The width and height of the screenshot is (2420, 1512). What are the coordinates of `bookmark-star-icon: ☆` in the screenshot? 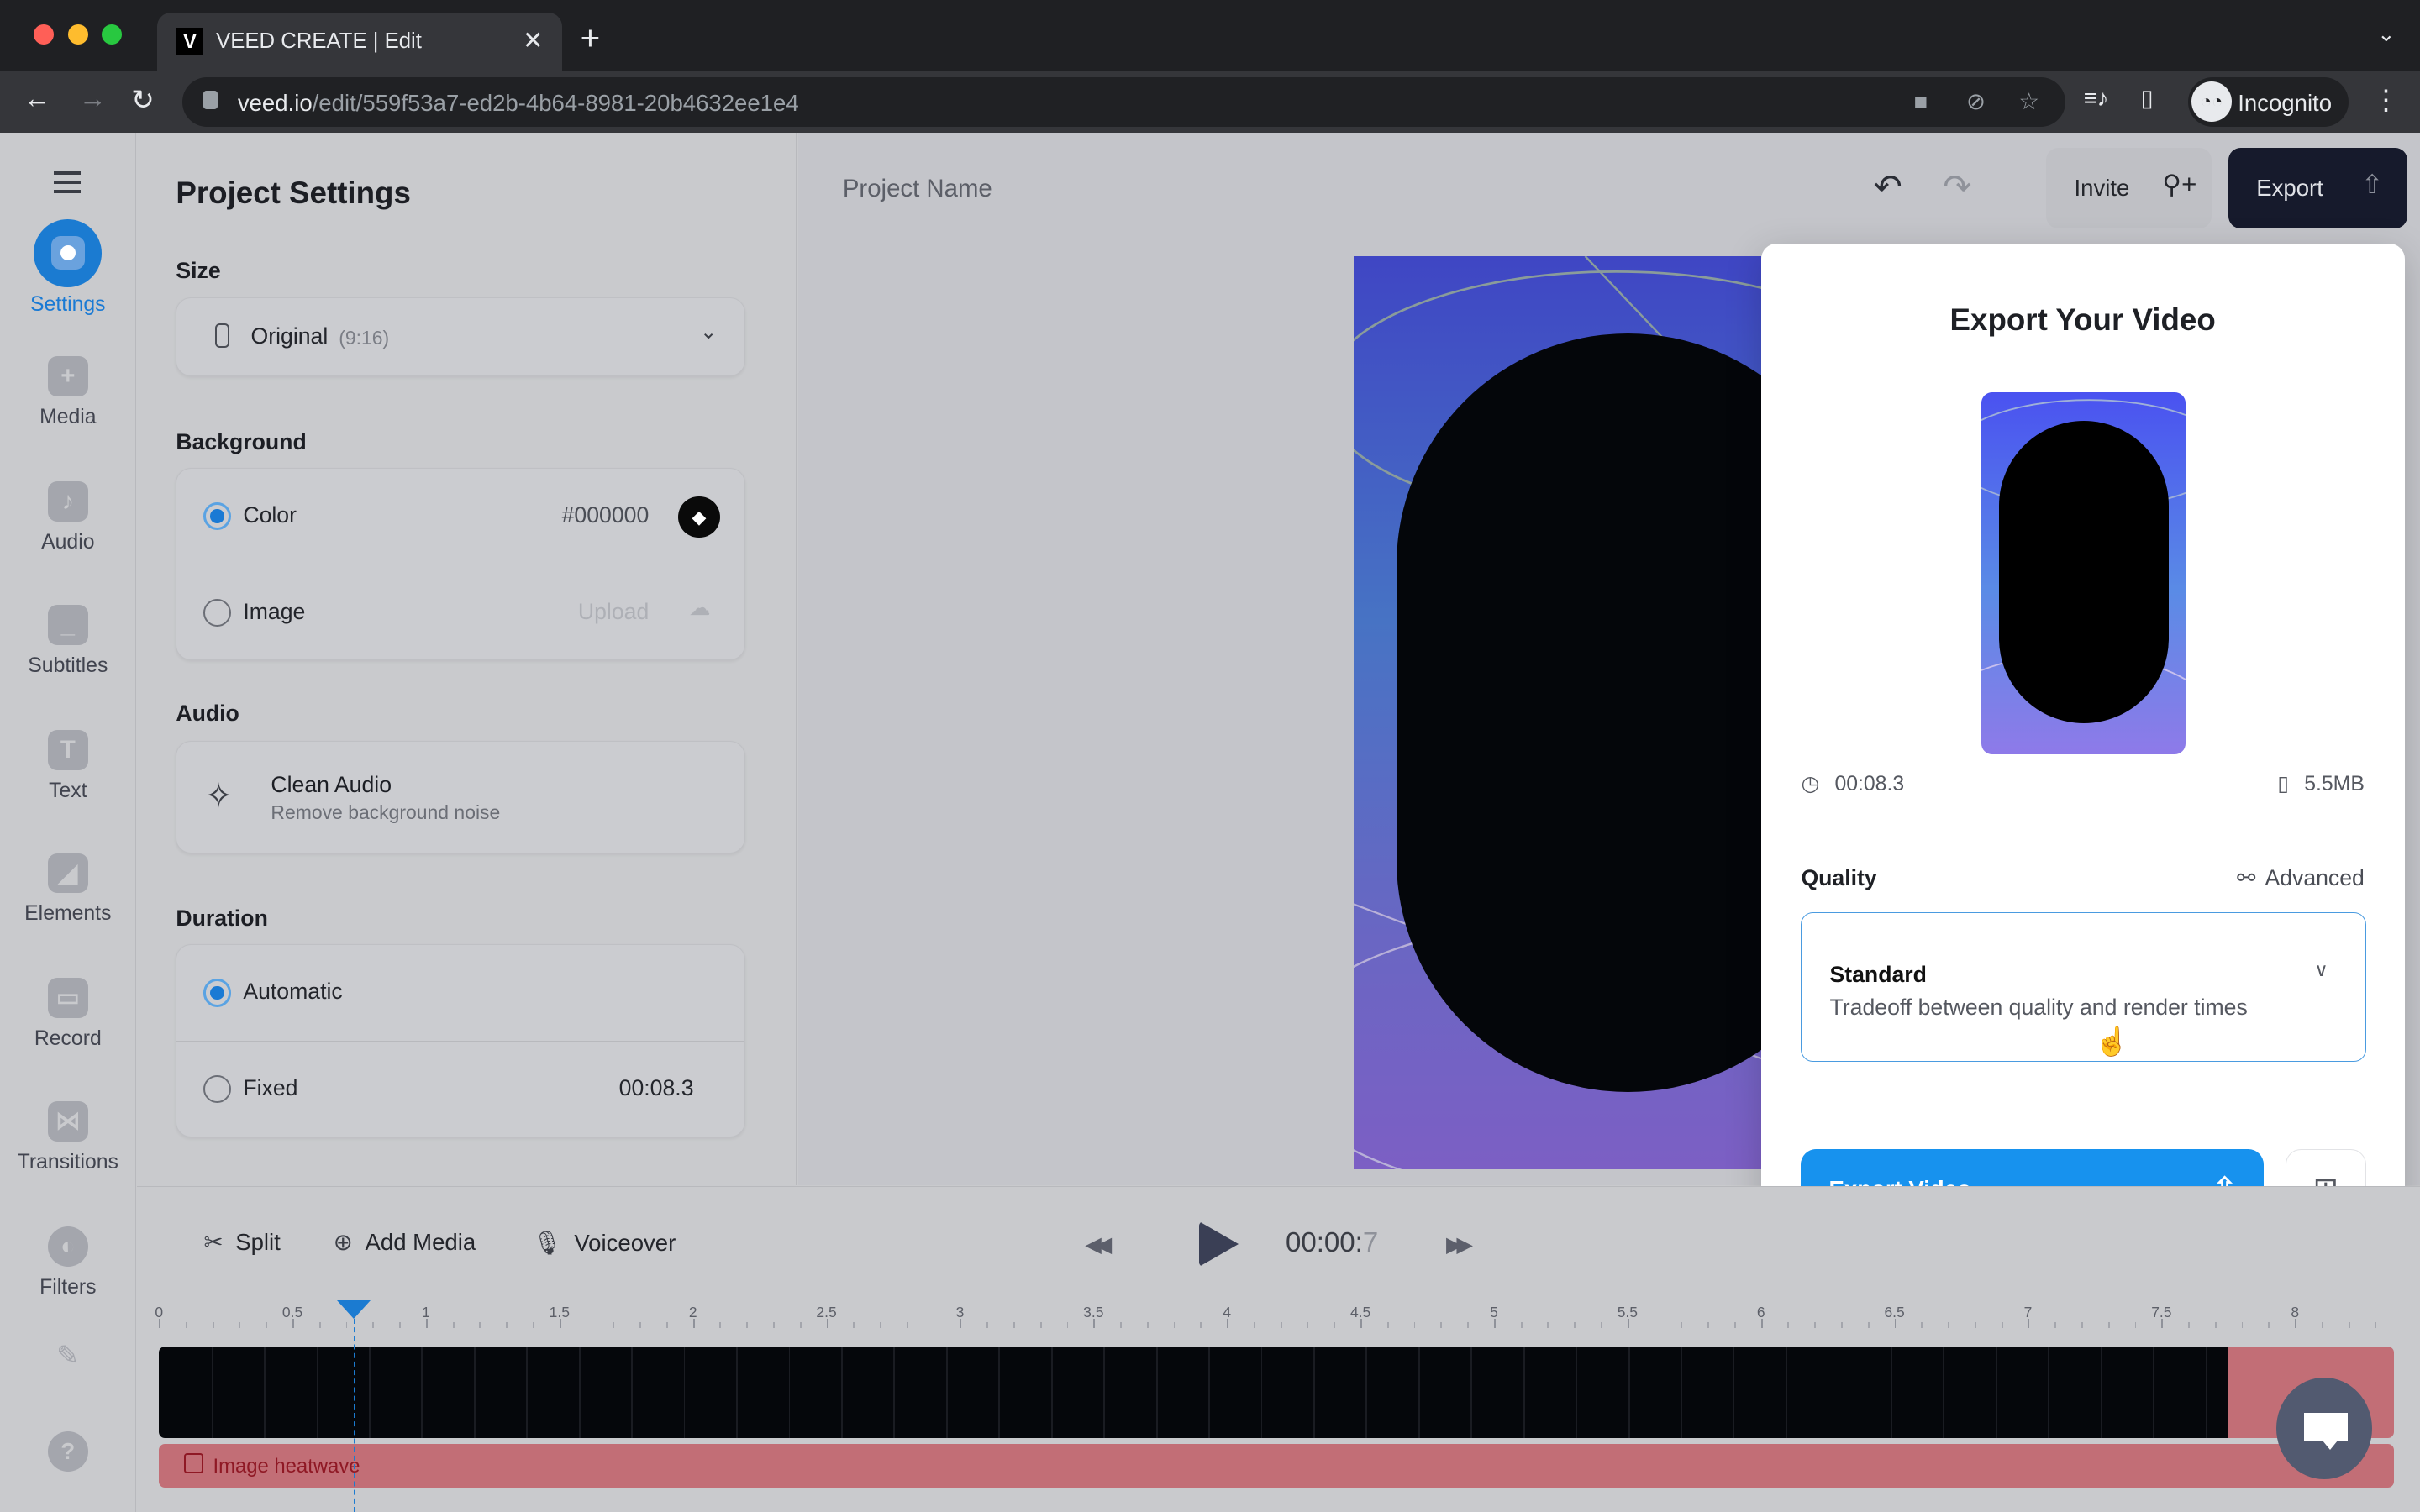 It's located at (2029, 101).